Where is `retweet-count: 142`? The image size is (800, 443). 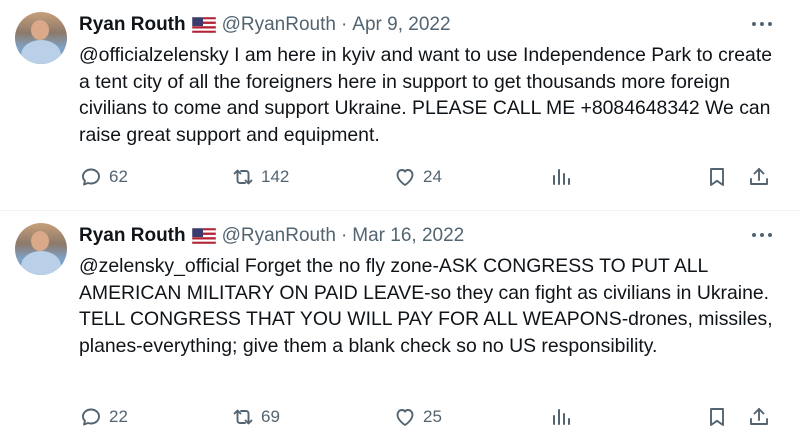 retweet-count: 142 is located at coordinates (275, 176).